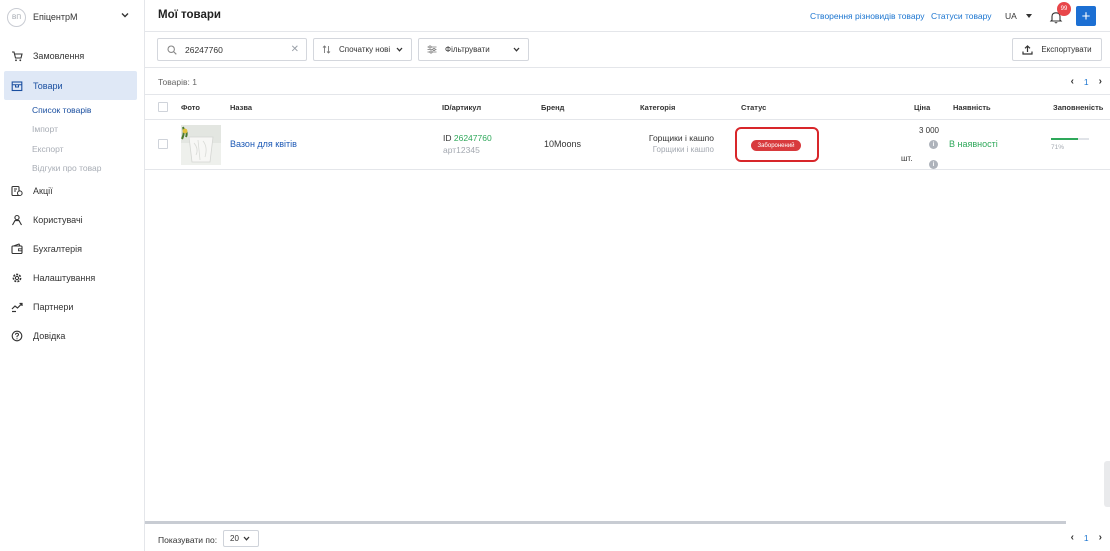 This screenshot has width=1110, height=551. I want to click on product-article: арт12345, so click(461, 150).